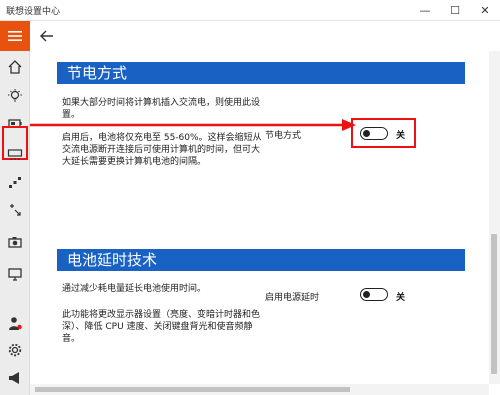 The image size is (500, 395). I want to click on camera-icon, so click(15, 242).